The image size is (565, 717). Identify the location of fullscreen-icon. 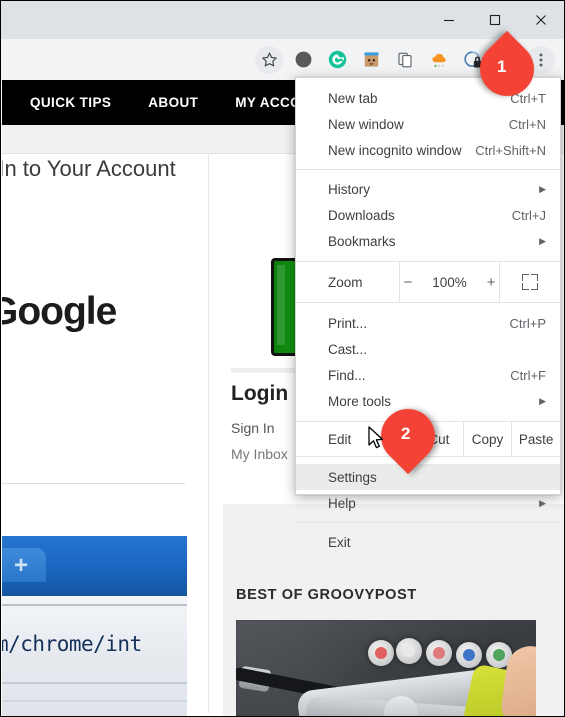
(530, 282).